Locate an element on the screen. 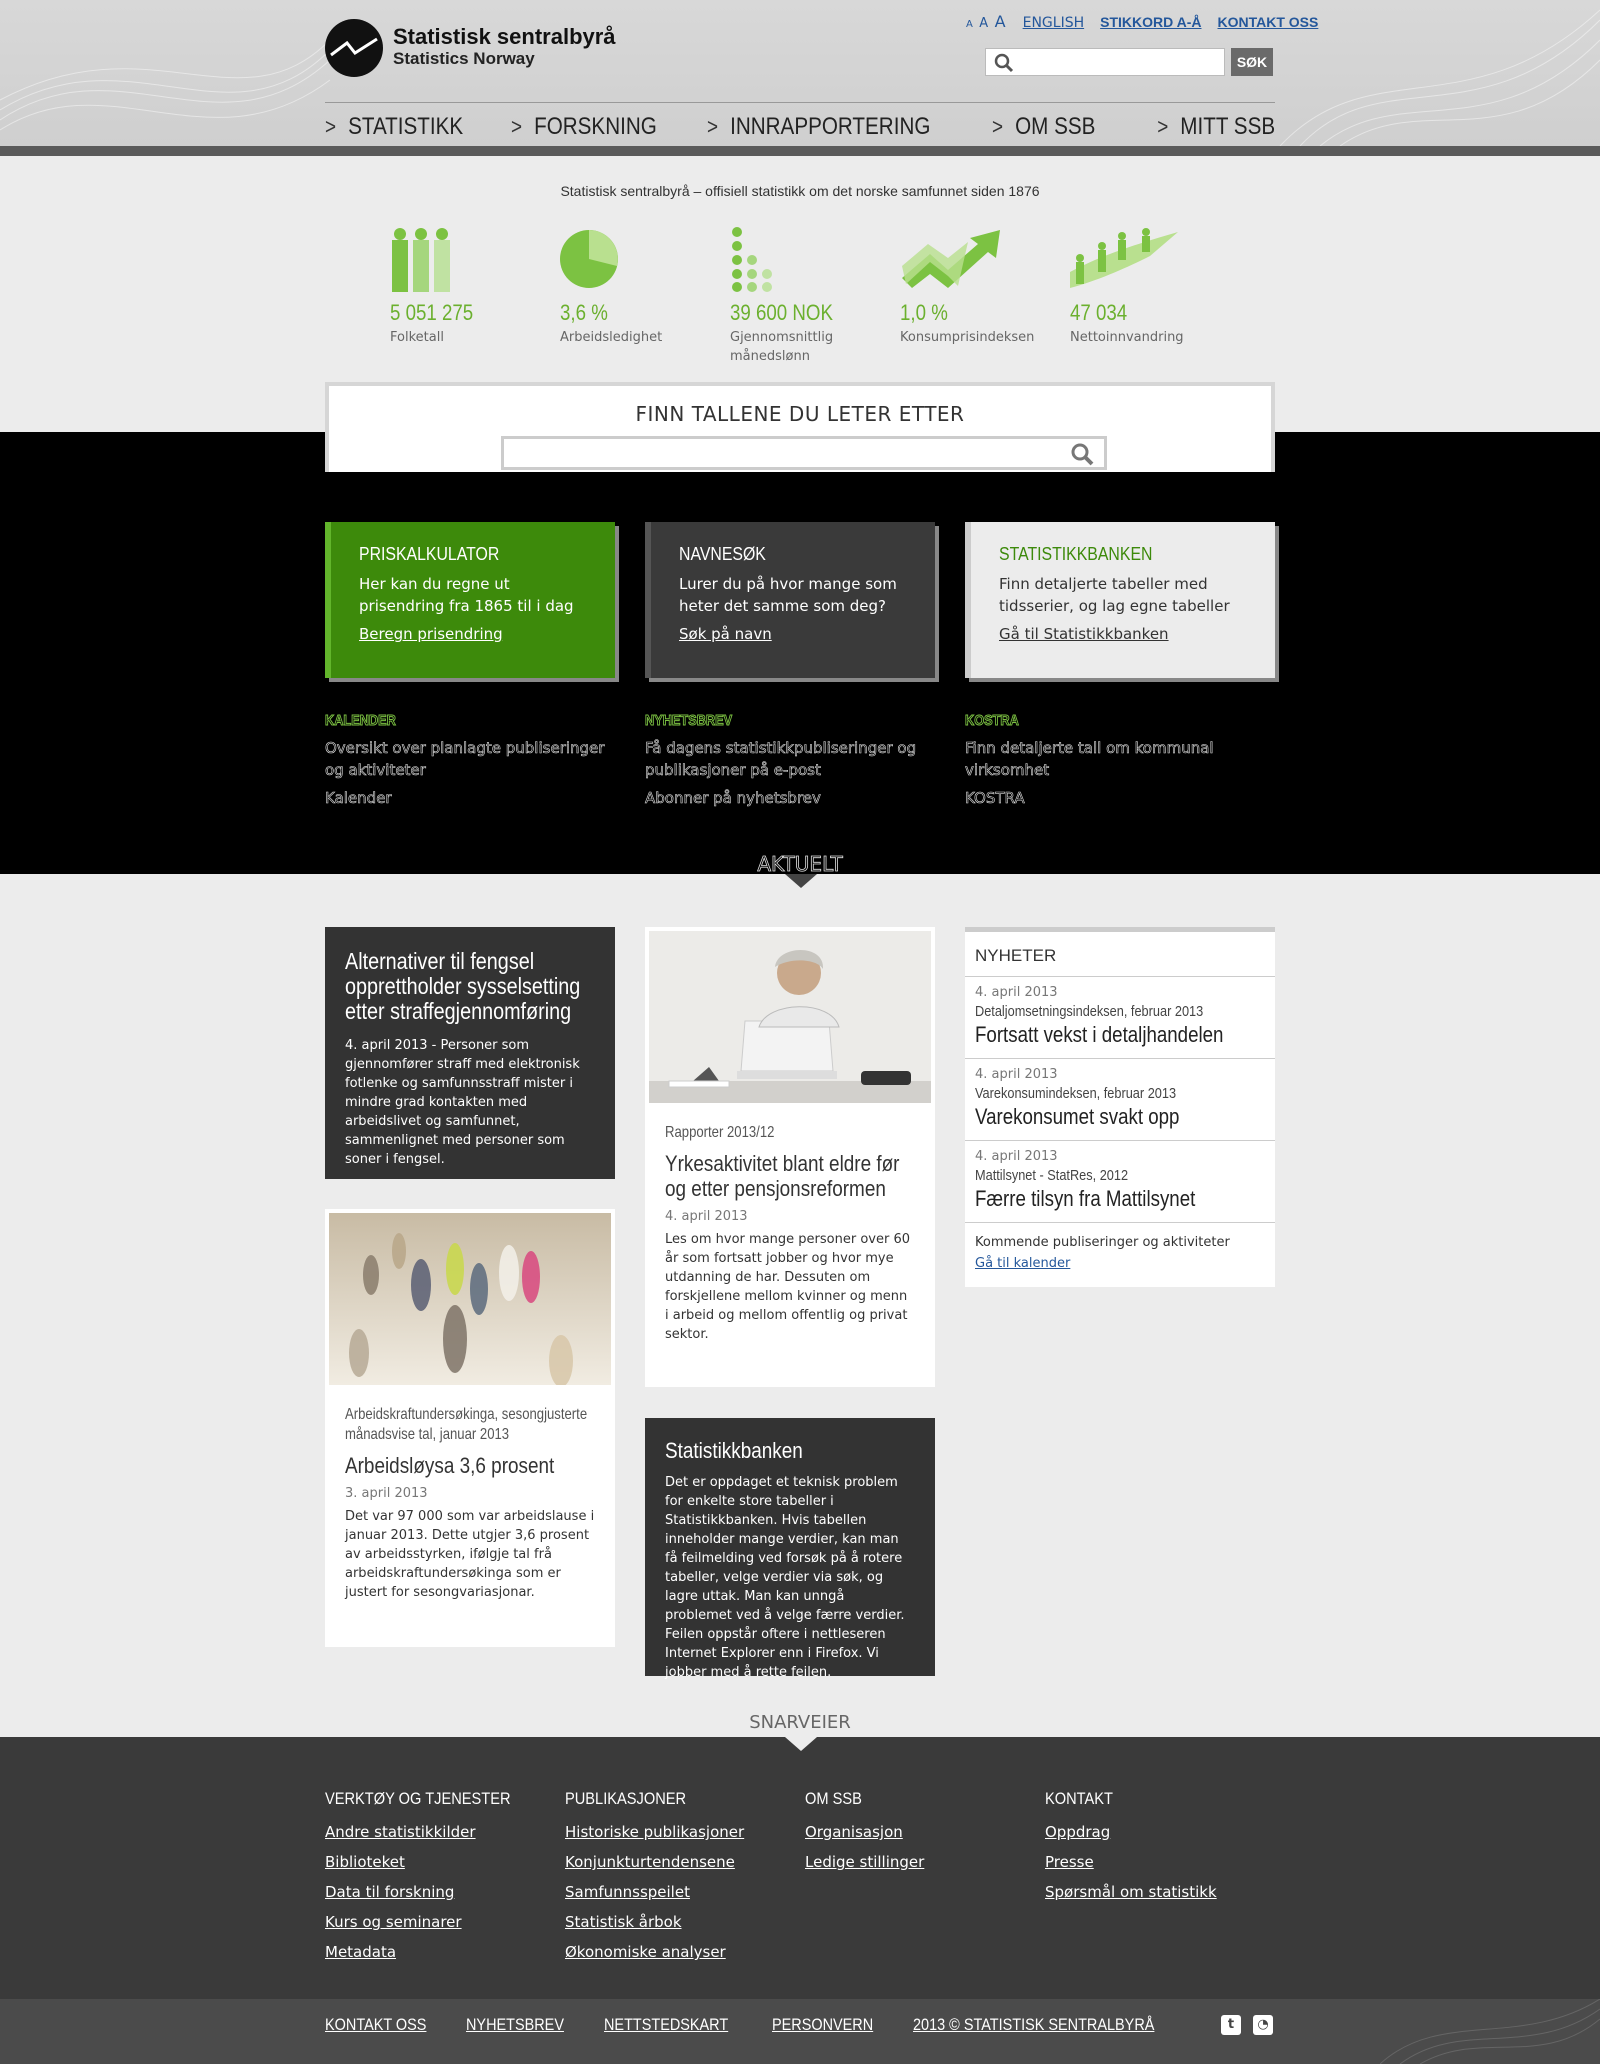  finn-tallene-search: FINN TALLENE DU LETER ETTER is located at coordinates (800, 427).